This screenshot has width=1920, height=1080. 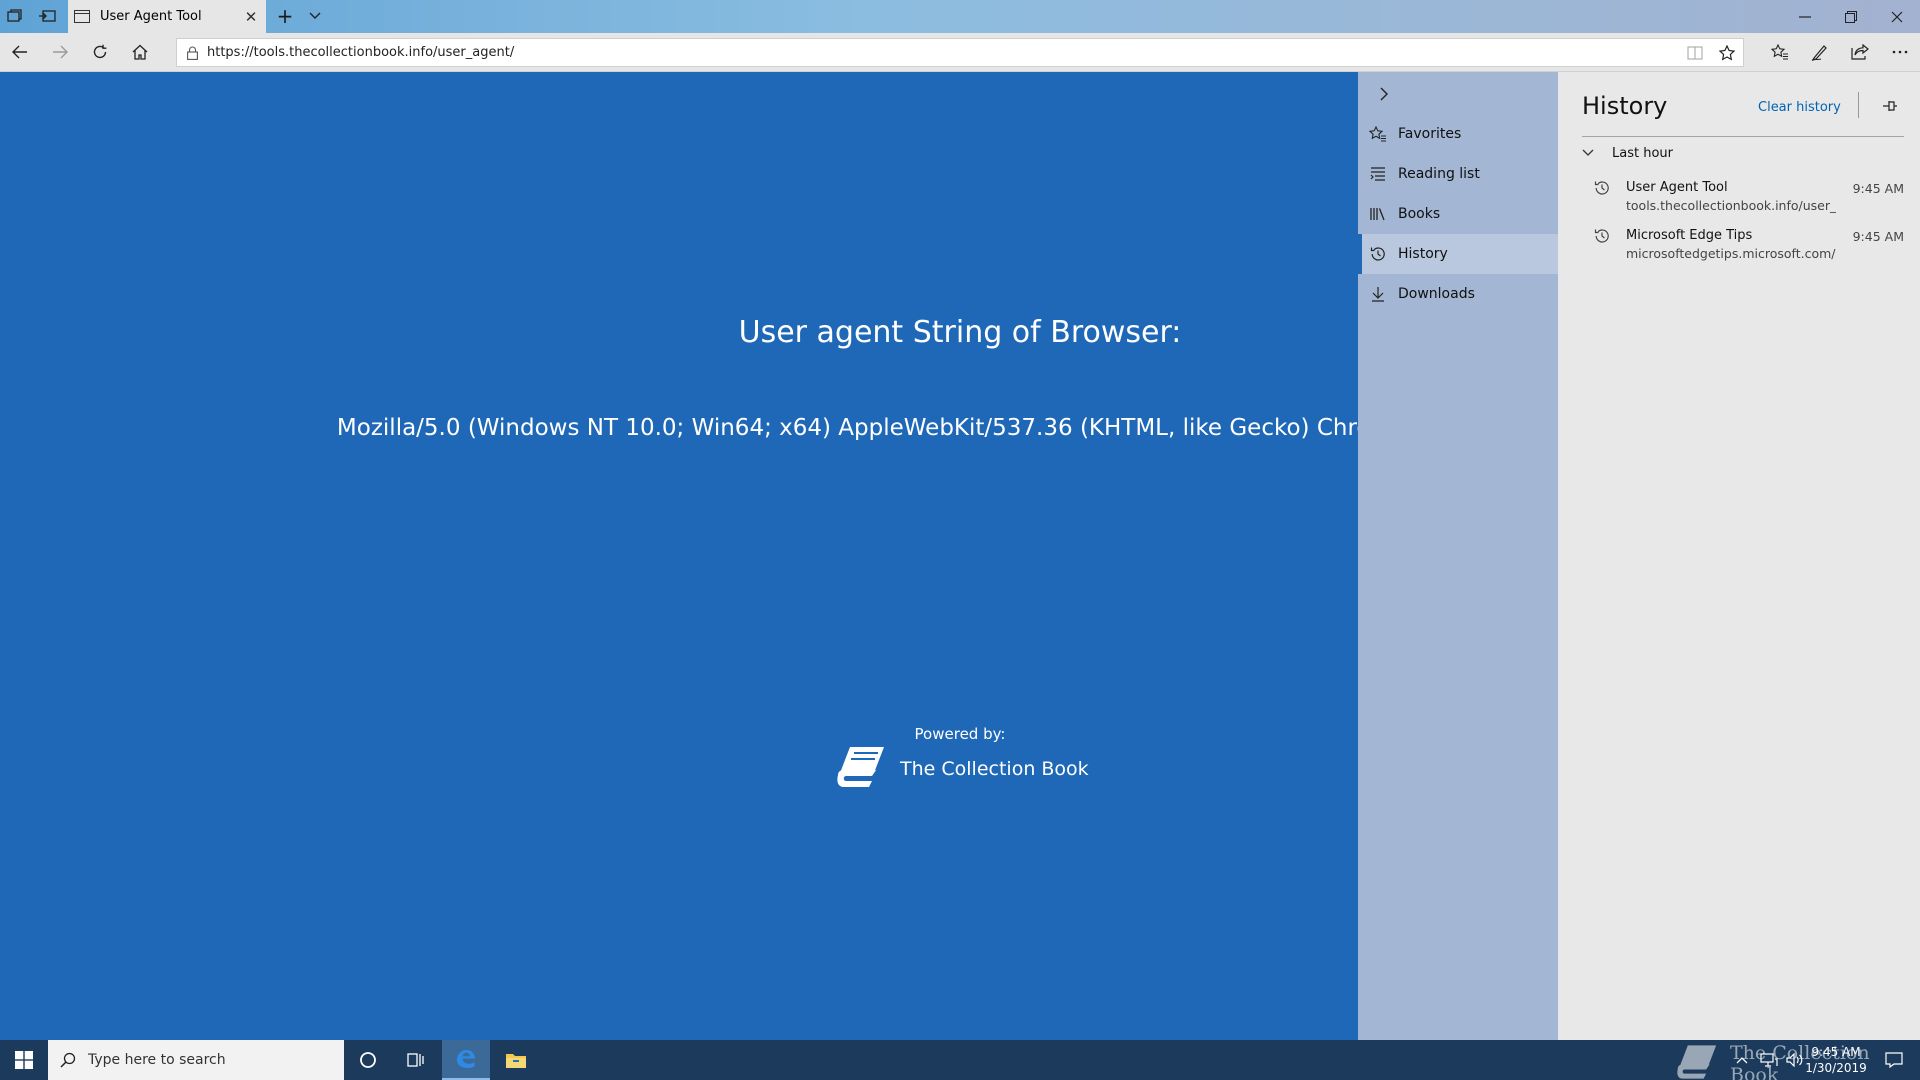 I want to click on tab-user-agent-tool: User Agent Tool ✕, so click(x=167, y=16).